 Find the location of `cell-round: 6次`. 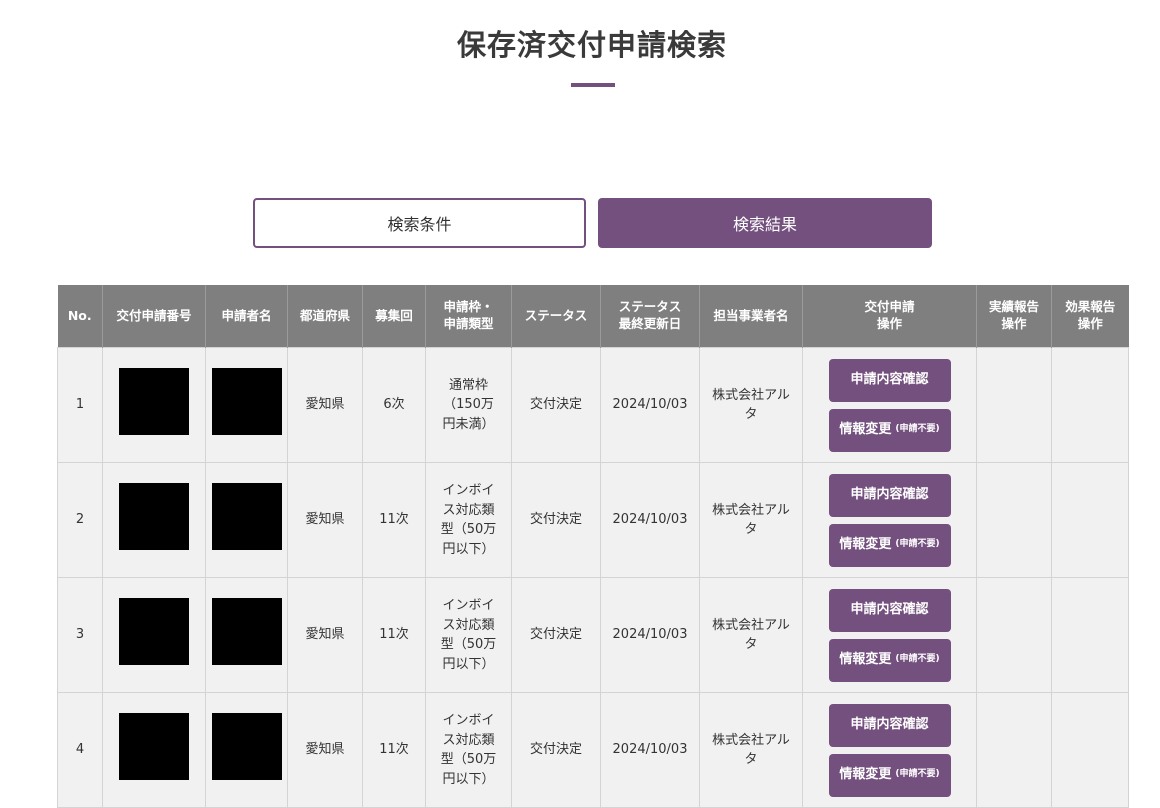

cell-round: 6次 is located at coordinates (394, 405).